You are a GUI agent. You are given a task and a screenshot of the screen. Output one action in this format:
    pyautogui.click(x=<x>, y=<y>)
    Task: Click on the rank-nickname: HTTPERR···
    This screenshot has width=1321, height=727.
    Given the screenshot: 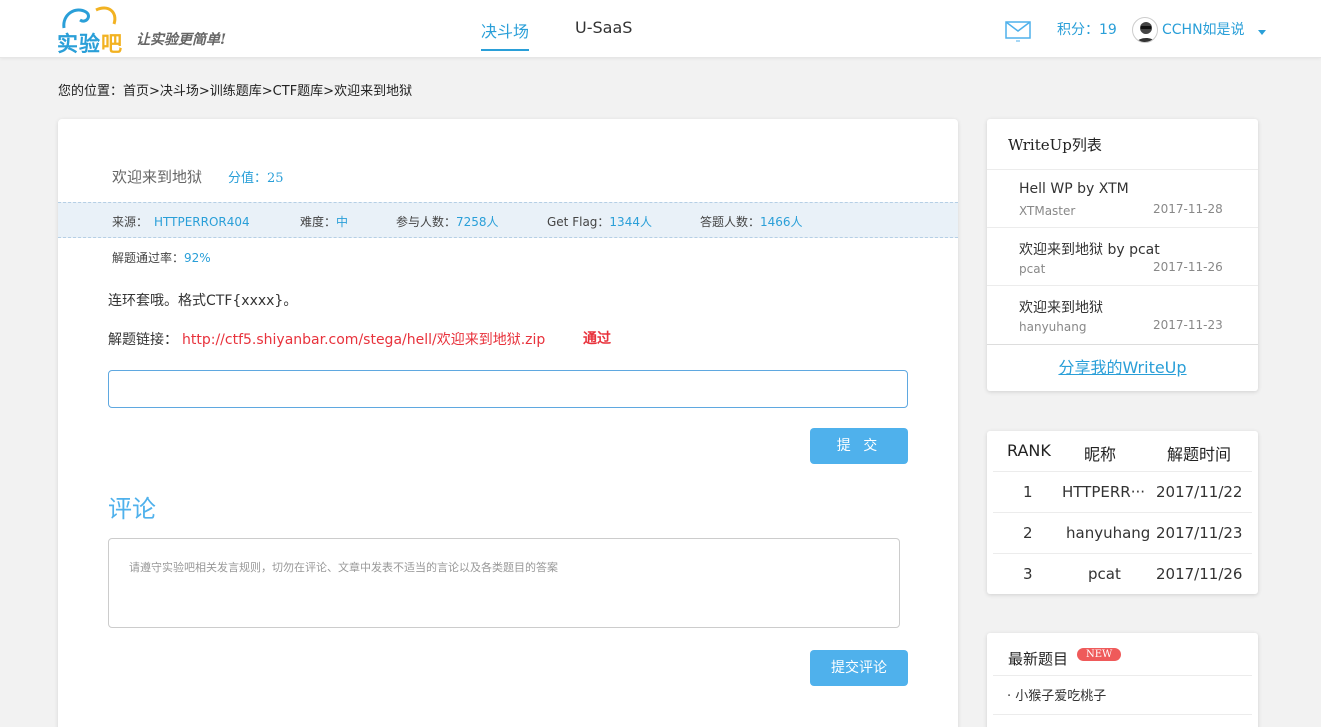 What is the action you would take?
    pyautogui.click(x=1103, y=492)
    